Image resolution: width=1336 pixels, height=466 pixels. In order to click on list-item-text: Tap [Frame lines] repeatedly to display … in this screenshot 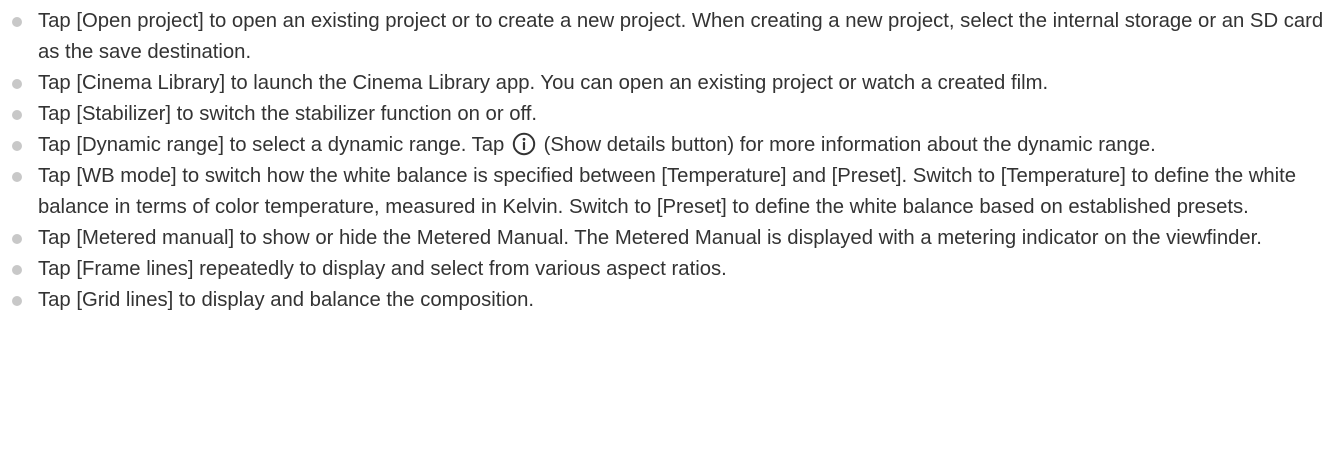, I will do `click(382, 269)`.